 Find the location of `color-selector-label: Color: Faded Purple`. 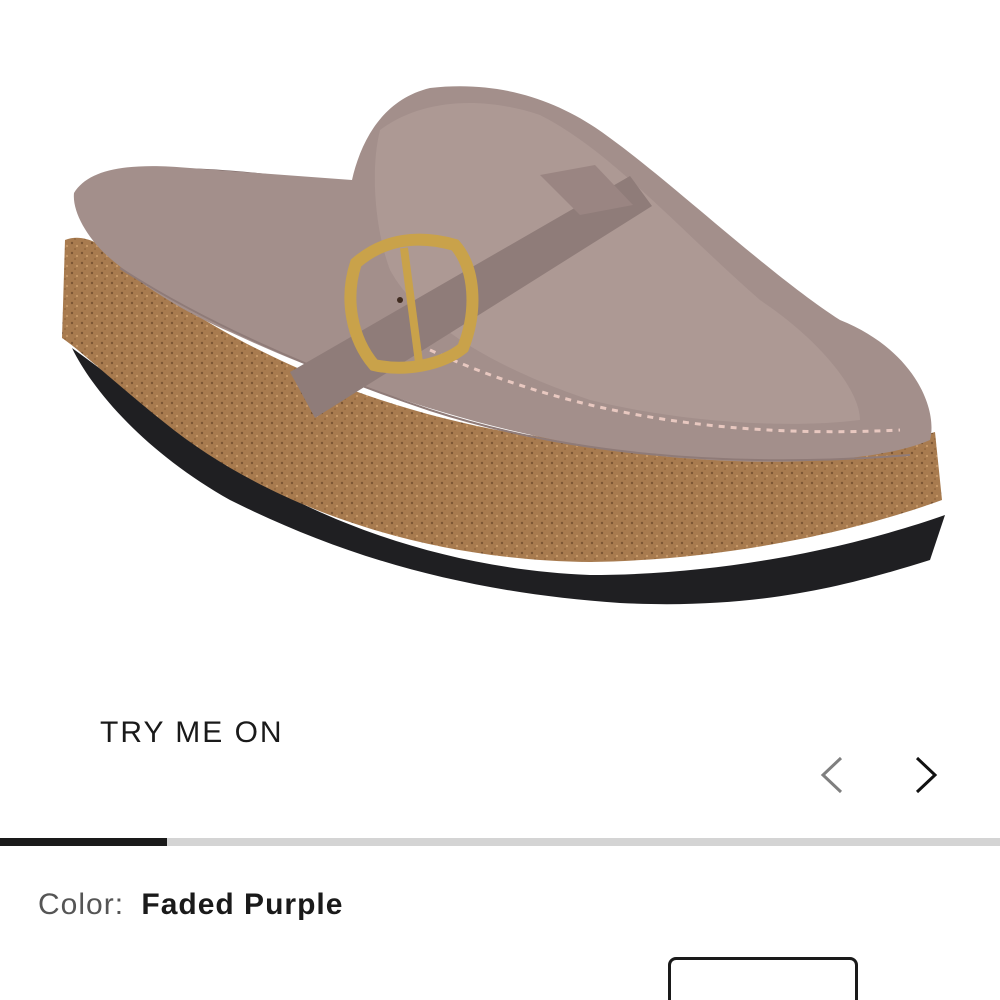

color-selector-label: Color: Faded Purple is located at coordinates (190, 905).